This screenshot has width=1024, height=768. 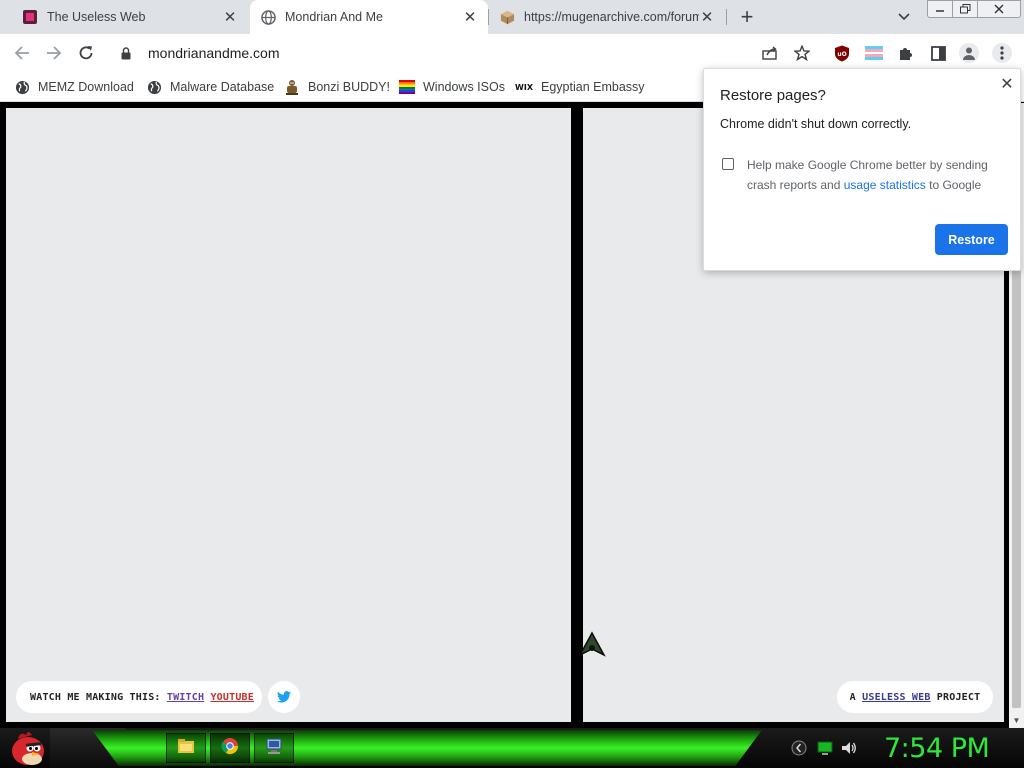 I want to click on bonzi-icon, so click(x=292, y=87).